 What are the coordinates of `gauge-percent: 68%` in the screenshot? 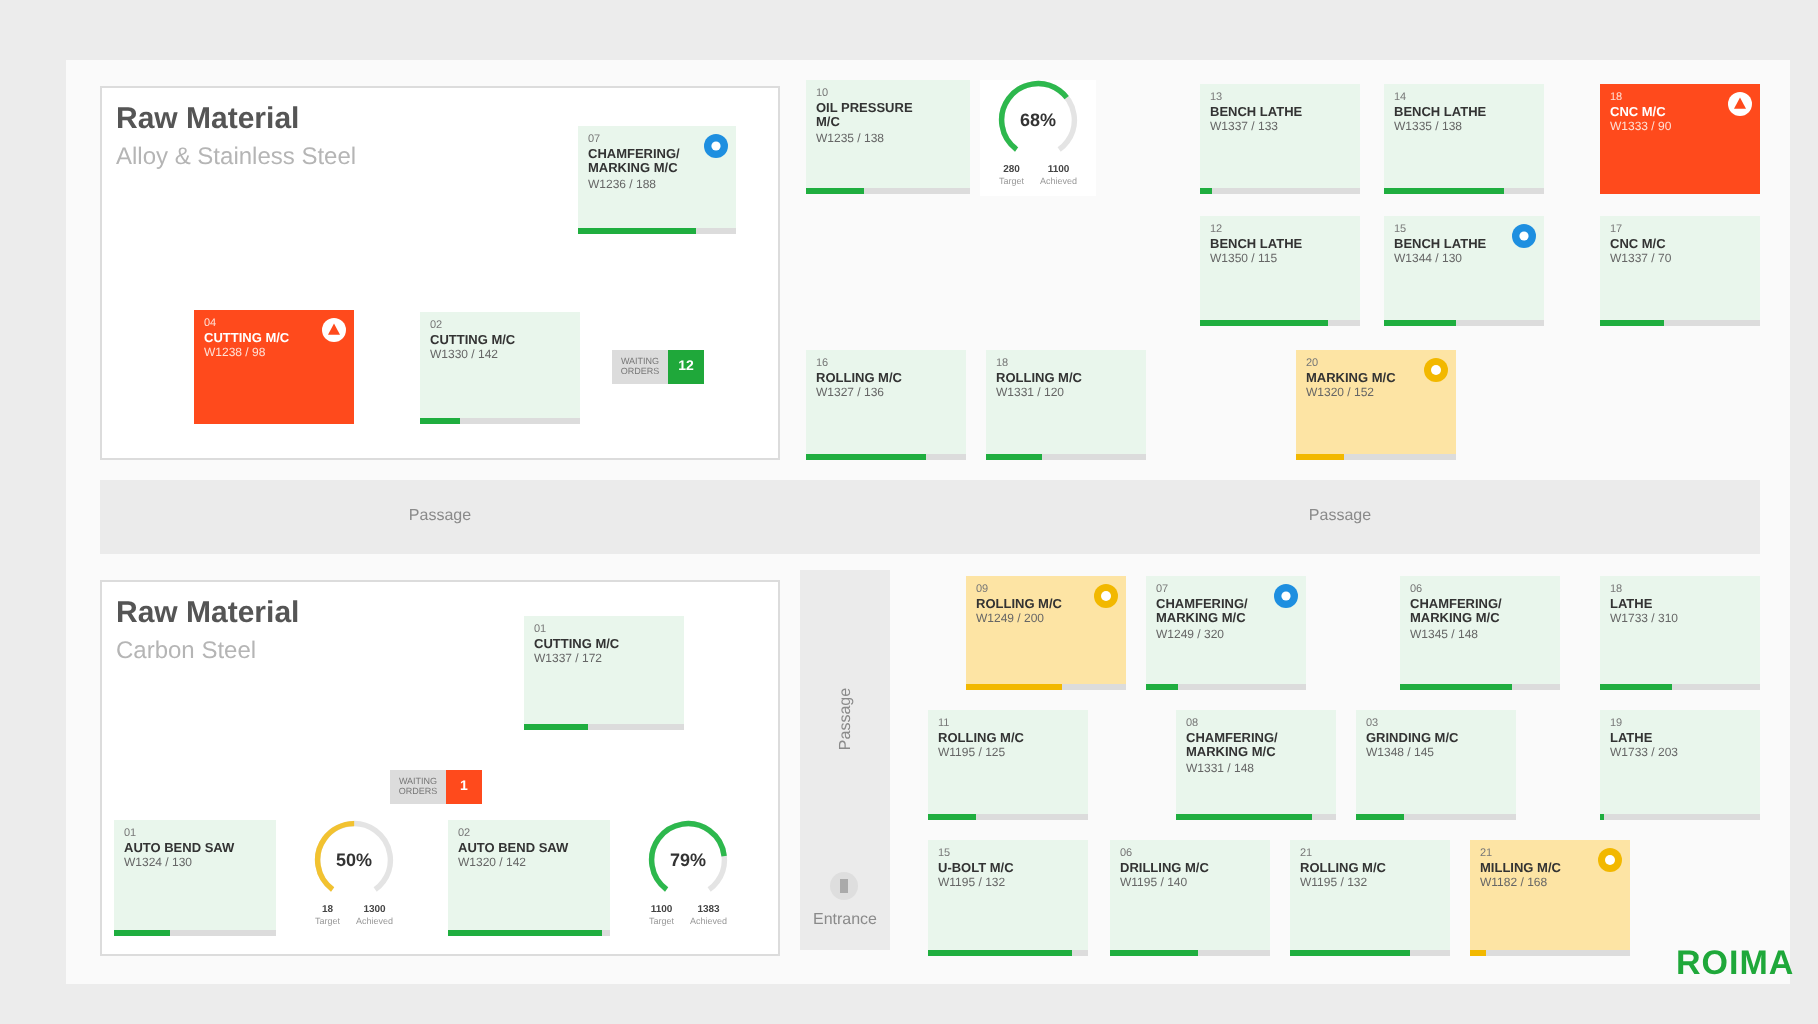 It's located at (1037, 120).